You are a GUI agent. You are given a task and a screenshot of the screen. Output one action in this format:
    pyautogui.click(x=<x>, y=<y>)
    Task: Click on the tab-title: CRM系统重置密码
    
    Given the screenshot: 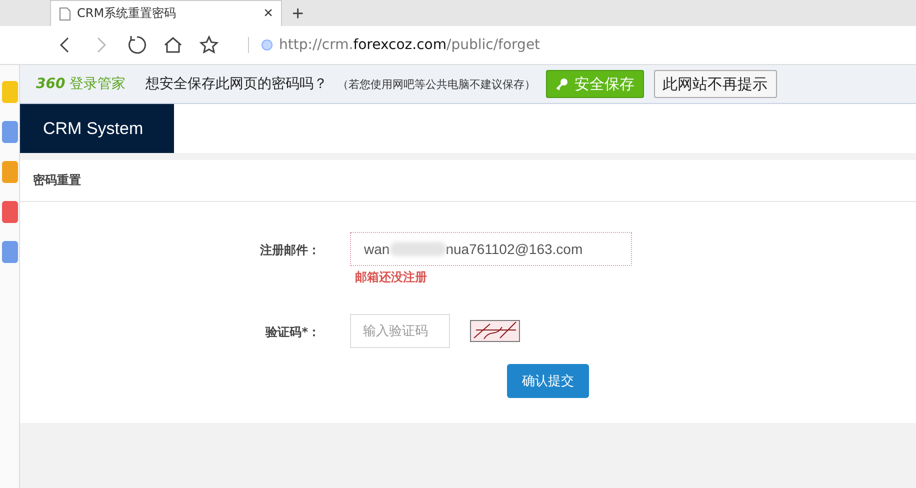 What is the action you would take?
    pyautogui.click(x=127, y=13)
    